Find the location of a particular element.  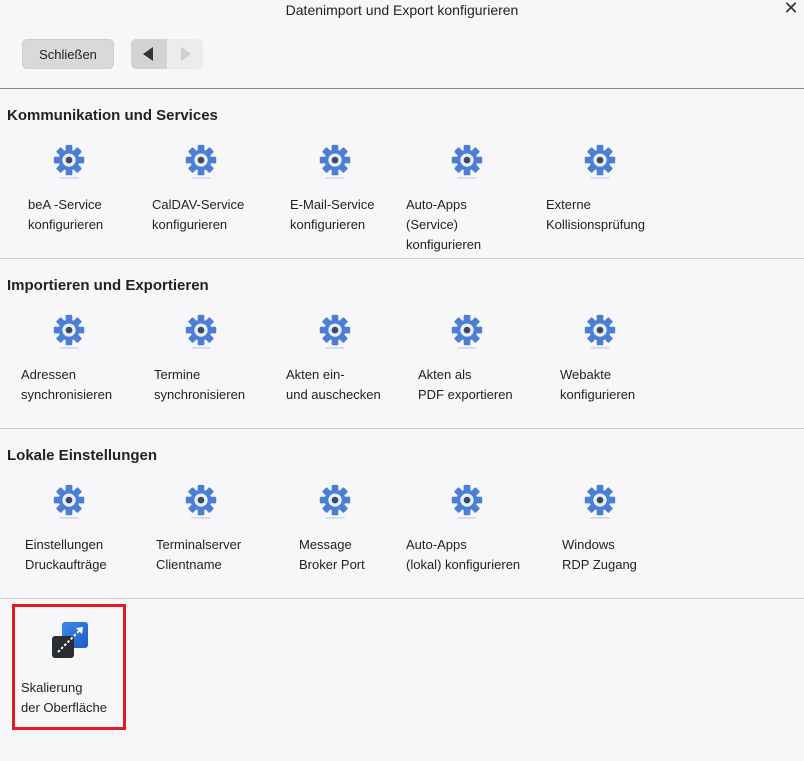

navigation-group is located at coordinates (167, 54).